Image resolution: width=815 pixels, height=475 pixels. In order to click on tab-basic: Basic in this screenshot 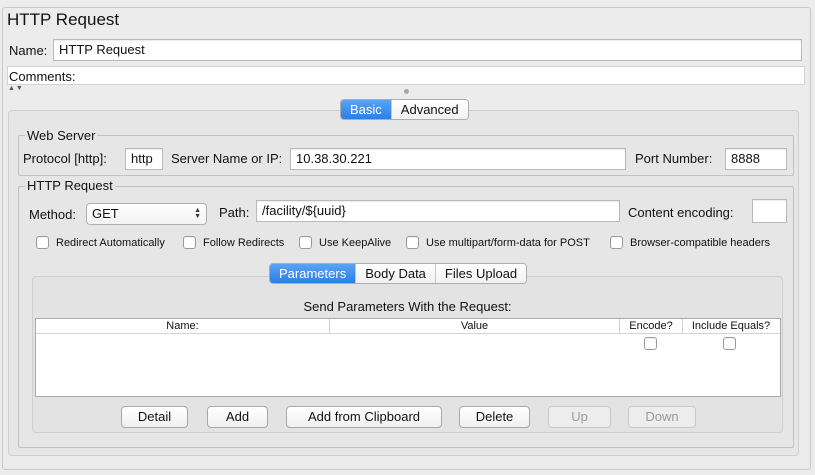, I will do `click(366, 109)`.